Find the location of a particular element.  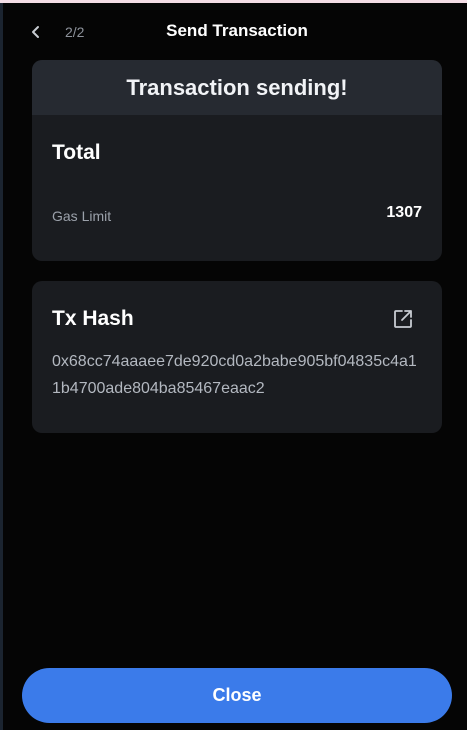

gas-limit-label: Gas Limit is located at coordinates (82, 216).